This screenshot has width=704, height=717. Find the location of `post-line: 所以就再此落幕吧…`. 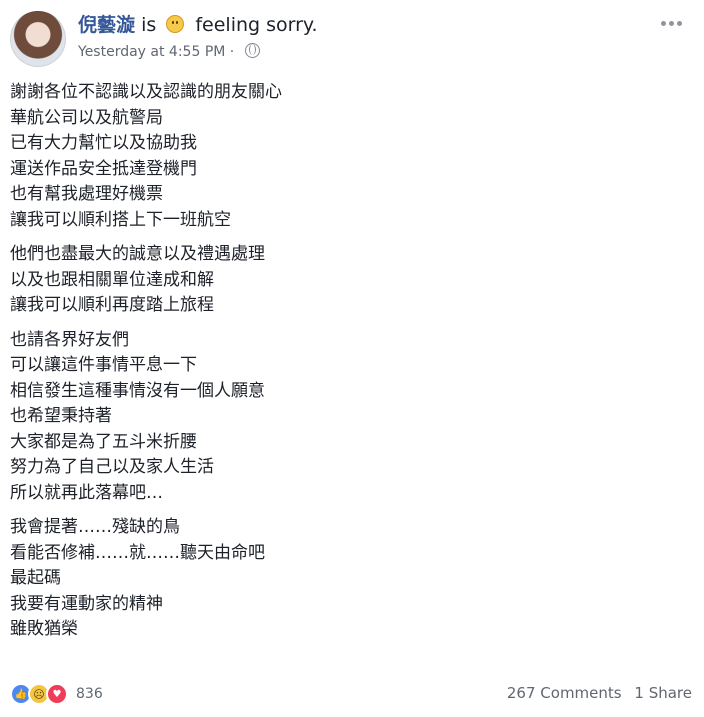

post-line: 所以就再此落幕吧… is located at coordinates (86, 492).